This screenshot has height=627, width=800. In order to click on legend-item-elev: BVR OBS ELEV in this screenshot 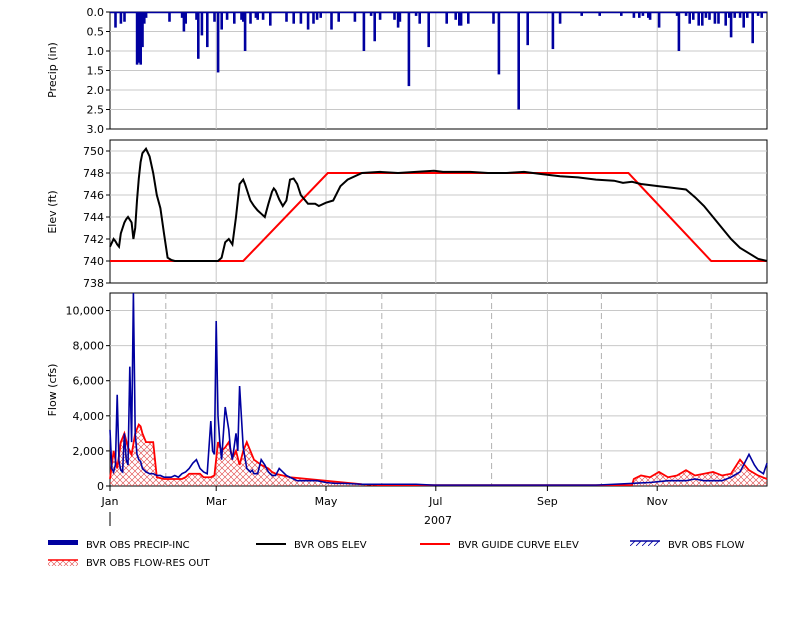, I will do `click(311, 545)`.